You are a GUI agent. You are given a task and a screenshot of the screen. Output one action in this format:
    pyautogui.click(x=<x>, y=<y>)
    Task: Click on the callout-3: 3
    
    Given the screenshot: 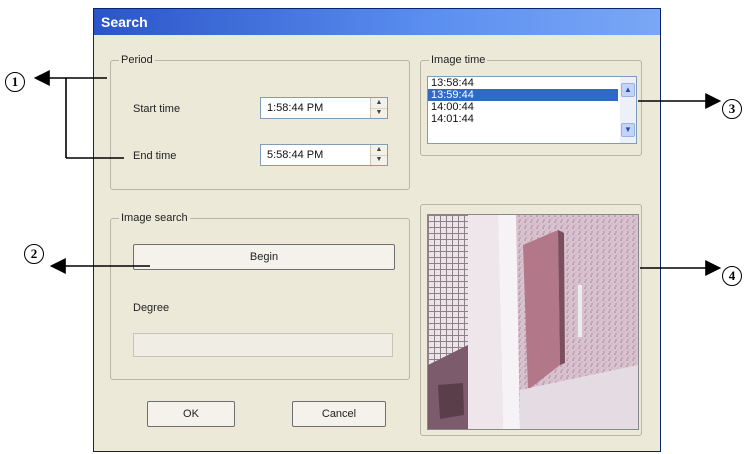 What is the action you would take?
    pyautogui.click(x=732, y=109)
    